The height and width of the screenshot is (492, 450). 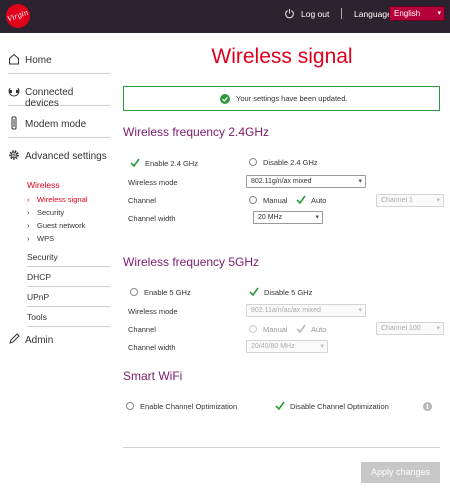 I want to click on option-label: Disable Channel Optimization, so click(x=339, y=406).